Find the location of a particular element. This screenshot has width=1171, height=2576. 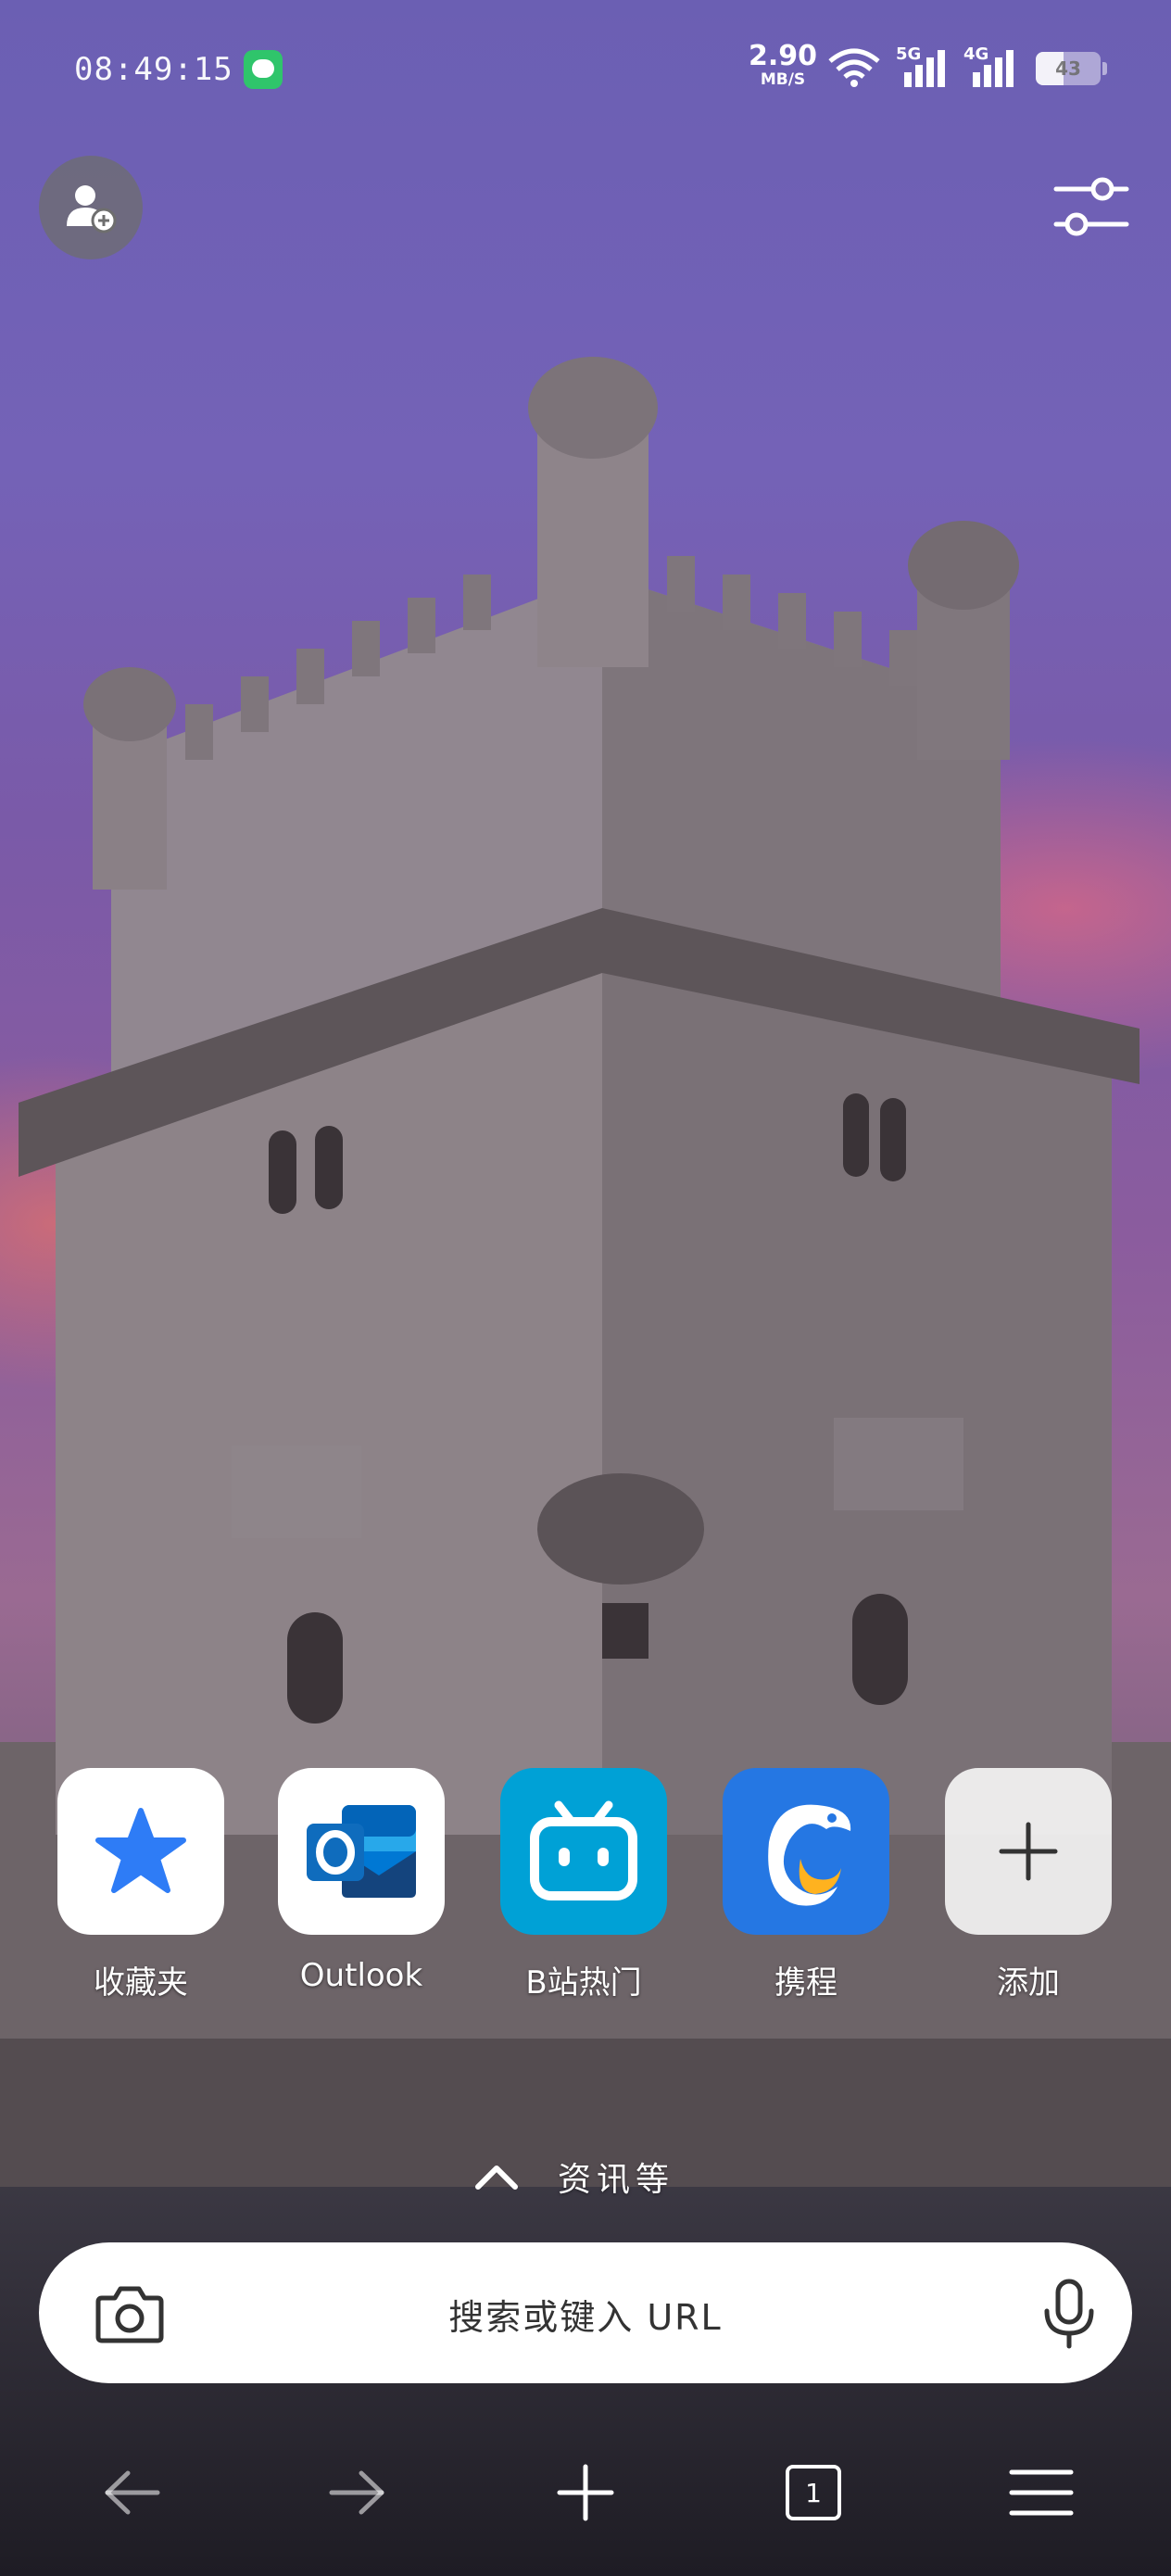

battery-indicator: 43 is located at coordinates (1072, 68).